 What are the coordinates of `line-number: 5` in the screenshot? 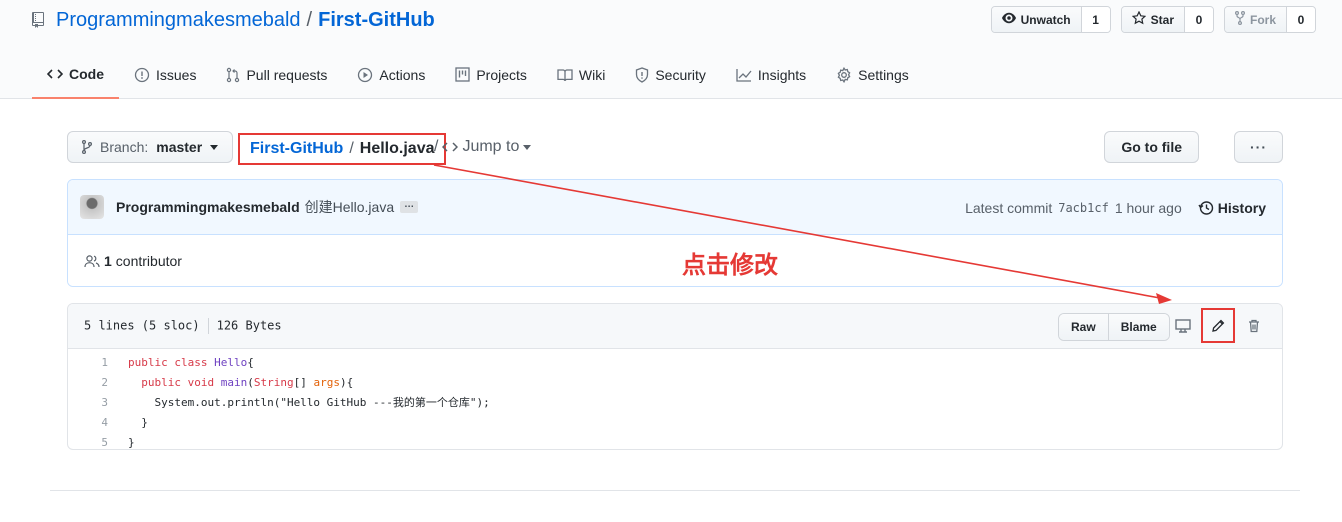 It's located at (88, 441).